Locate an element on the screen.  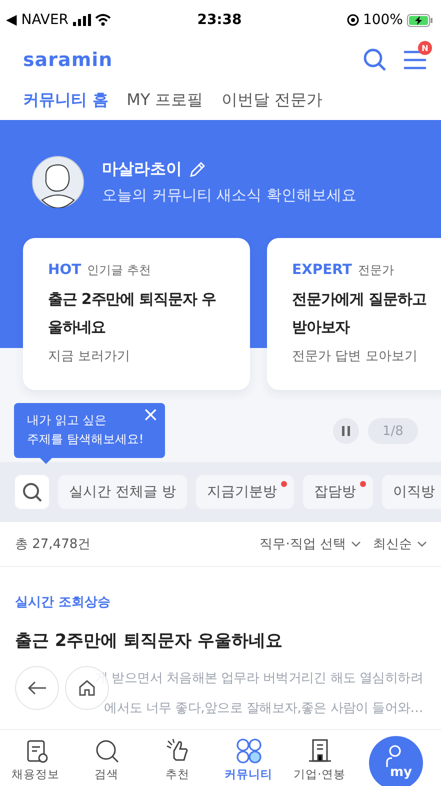
filter-dropdown: 최신순 is located at coordinates (400, 544).